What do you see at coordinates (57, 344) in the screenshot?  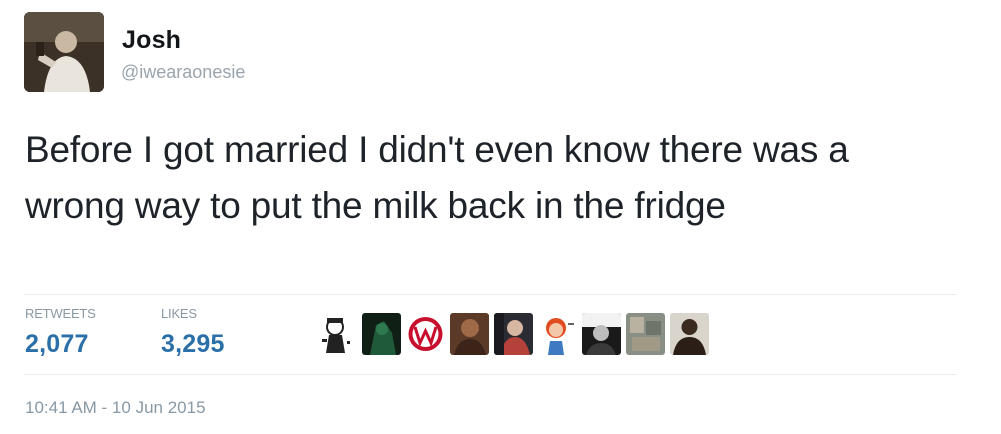 I see `retweets-count: 2,077` at bounding box center [57, 344].